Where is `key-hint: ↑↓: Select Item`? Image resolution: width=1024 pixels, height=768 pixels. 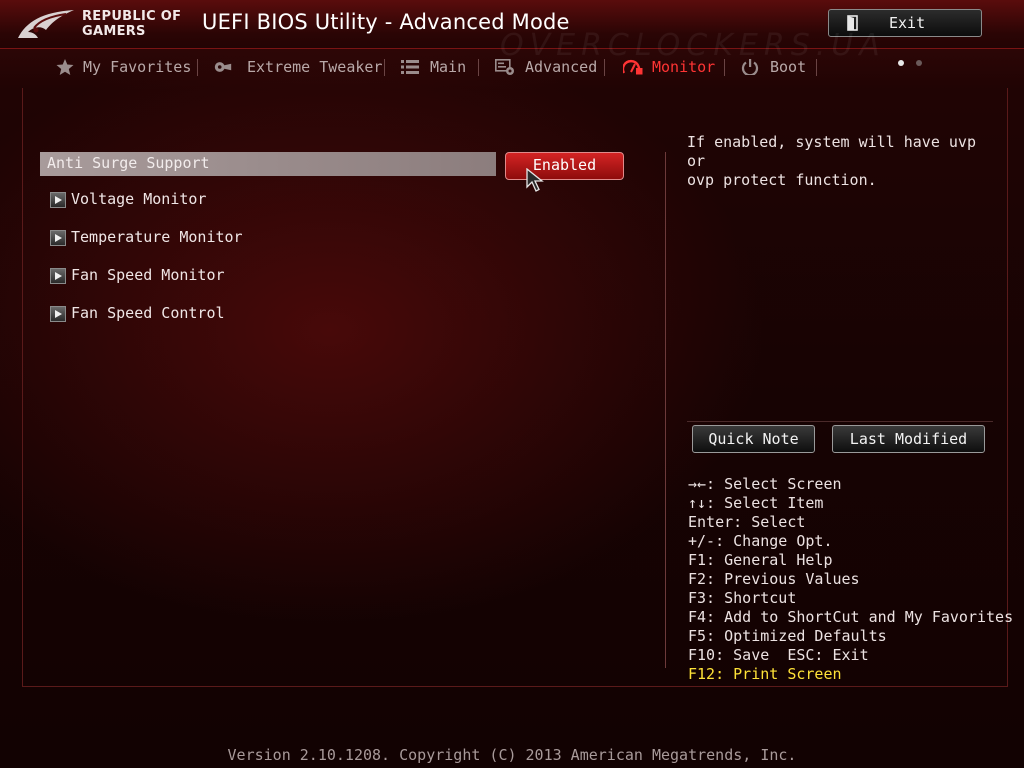
key-hint: ↑↓: Select Item is located at coordinates (756, 503).